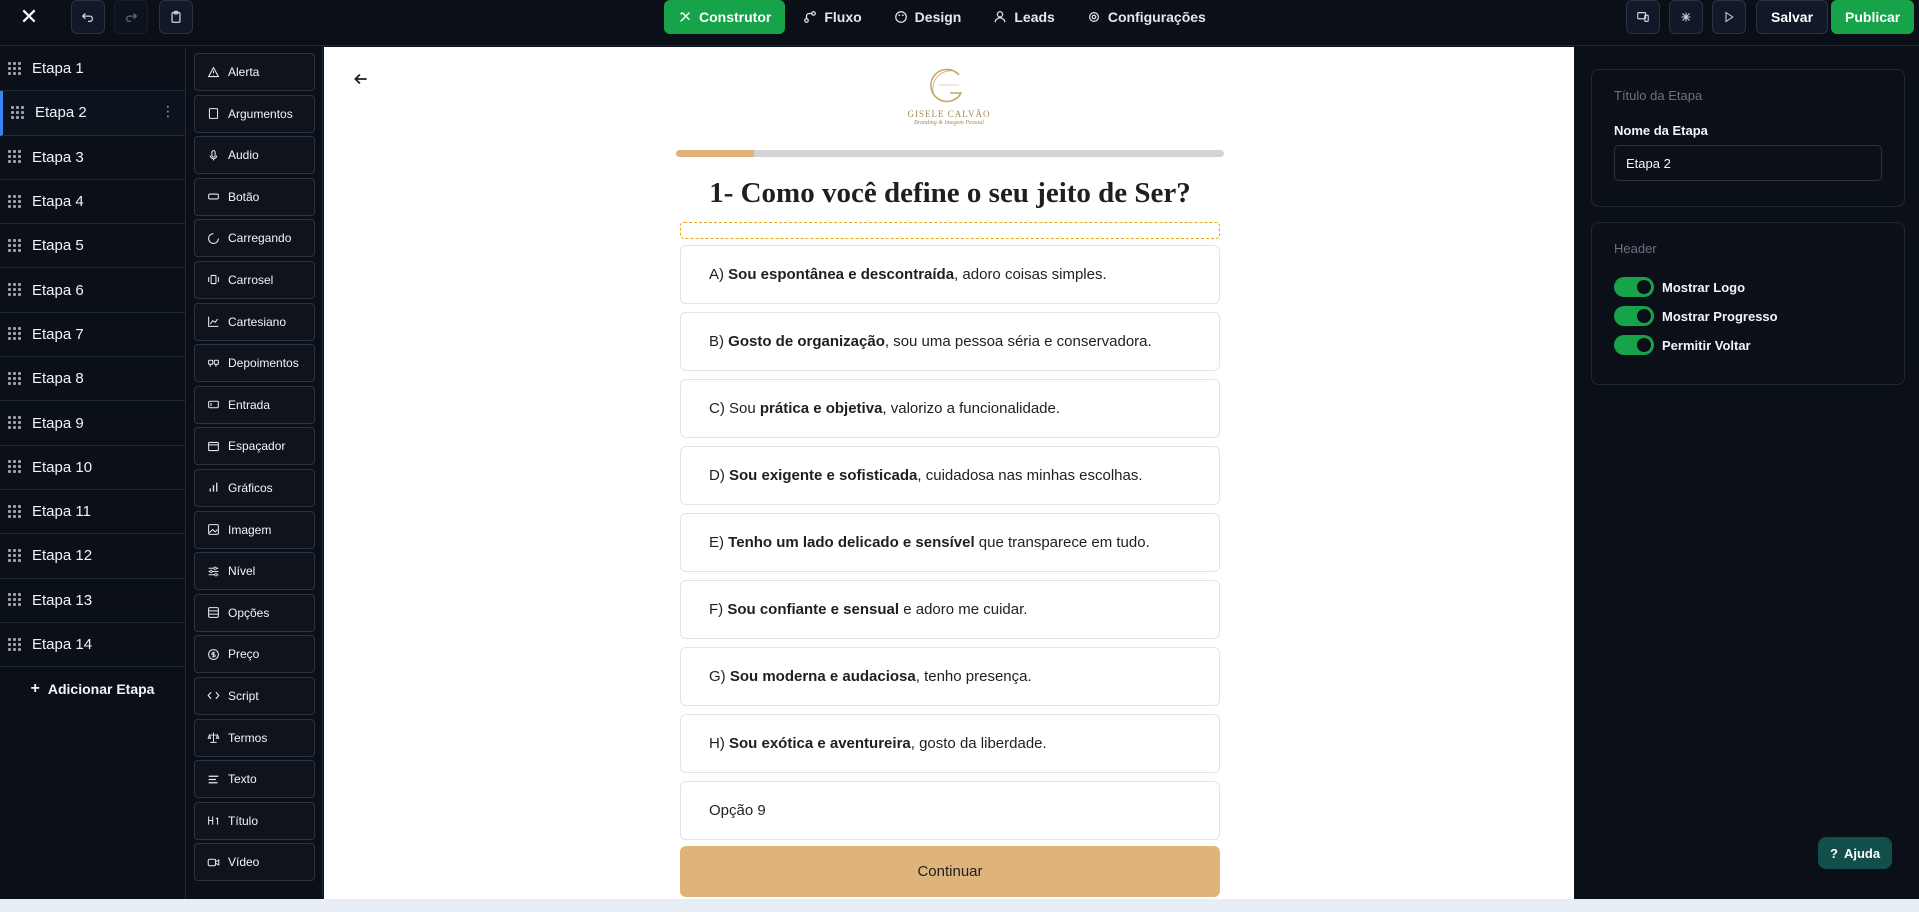  Describe the element at coordinates (213, 571) in the screenshot. I see `sliders-icon` at that location.